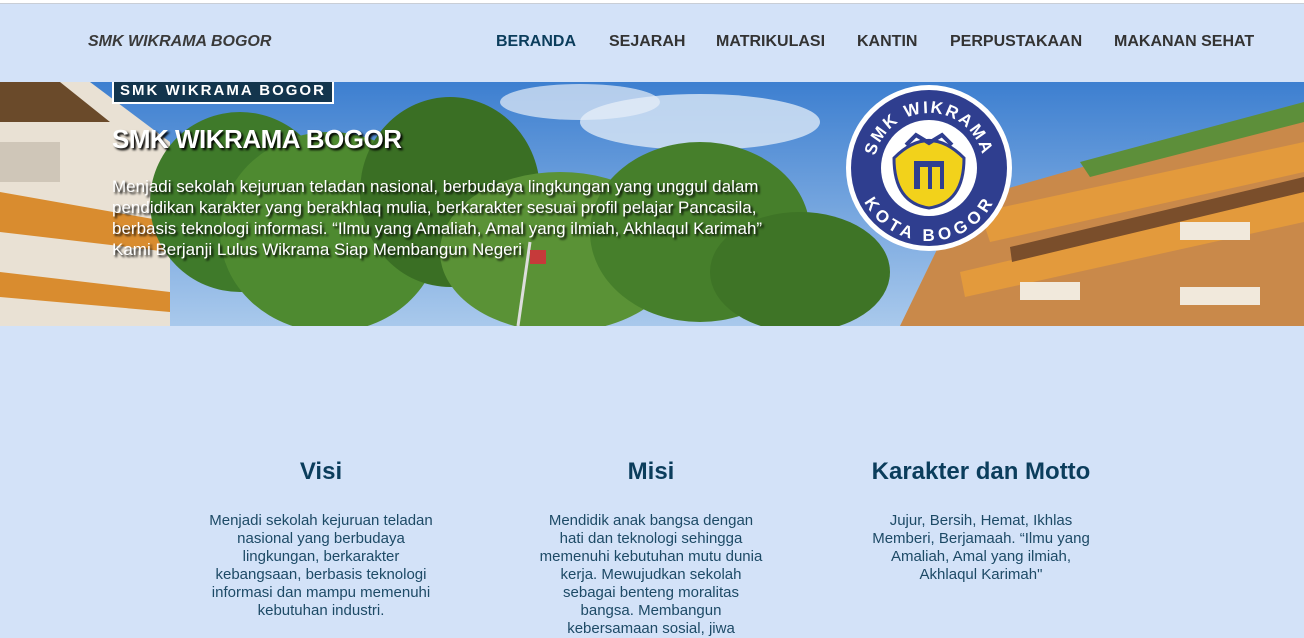  What do you see at coordinates (536, 42) in the screenshot?
I see `nav-item-beranda: BERANDA` at bounding box center [536, 42].